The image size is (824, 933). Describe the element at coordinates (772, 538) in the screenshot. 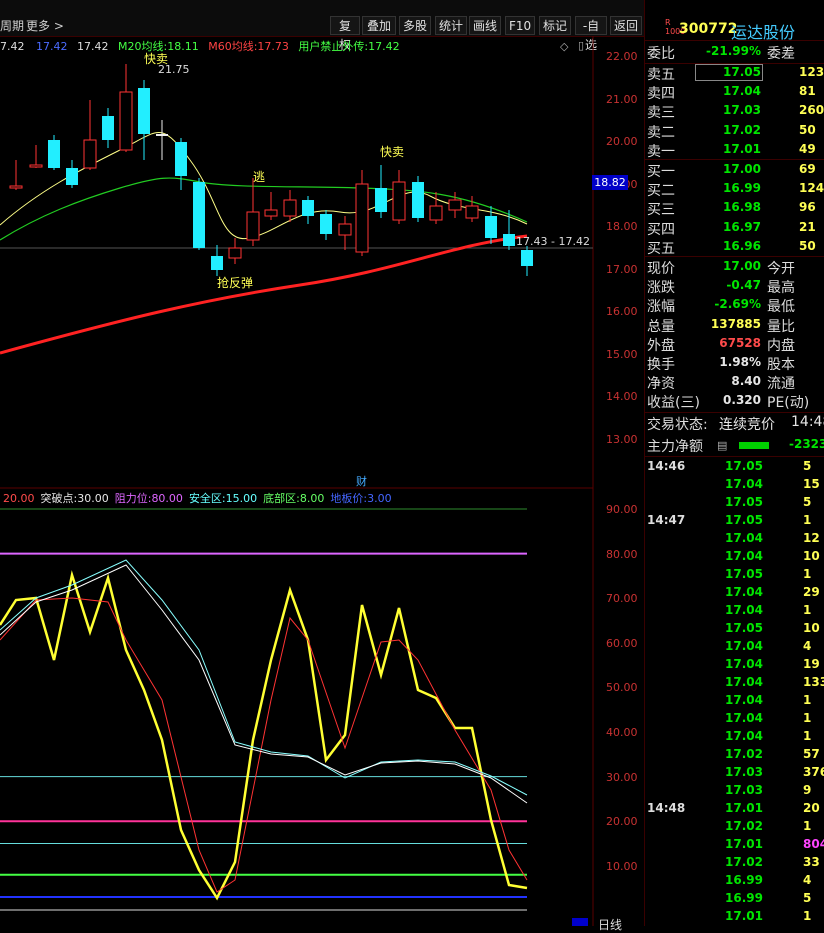

I see `tick-row: 17.04 12` at that location.